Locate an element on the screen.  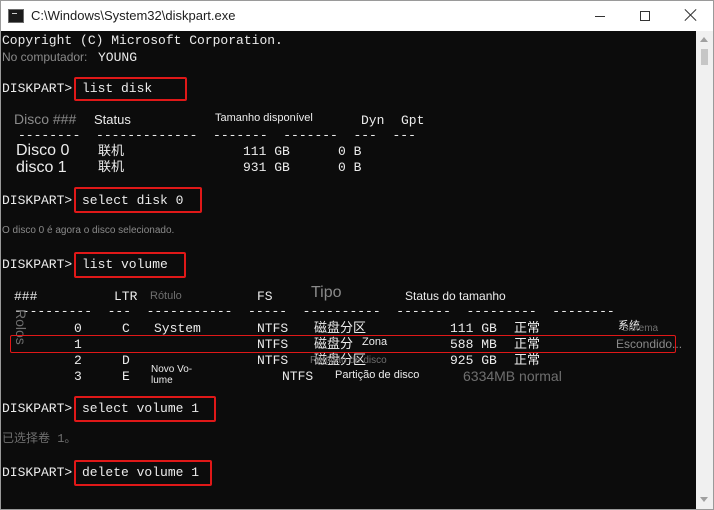
disk-row-name: disco 1 is located at coordinates (41, 167).